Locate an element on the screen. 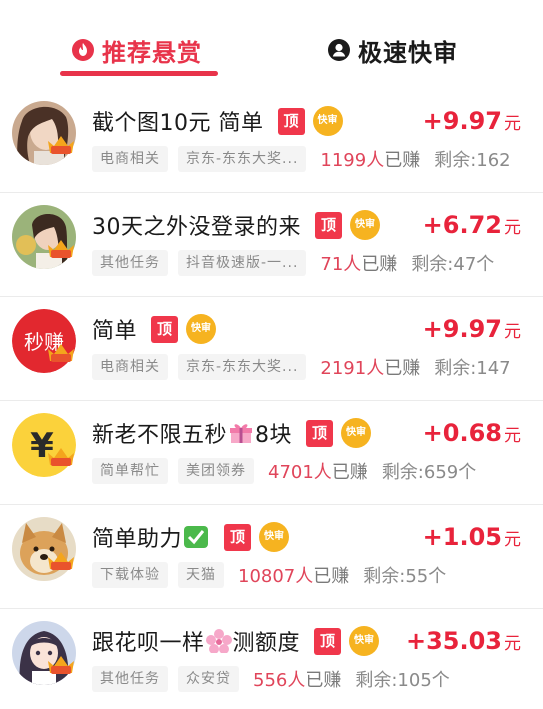 This screenshot has width=543, height=709. task-title: 截个图10元 简单 is located at coordinates (178, 123).